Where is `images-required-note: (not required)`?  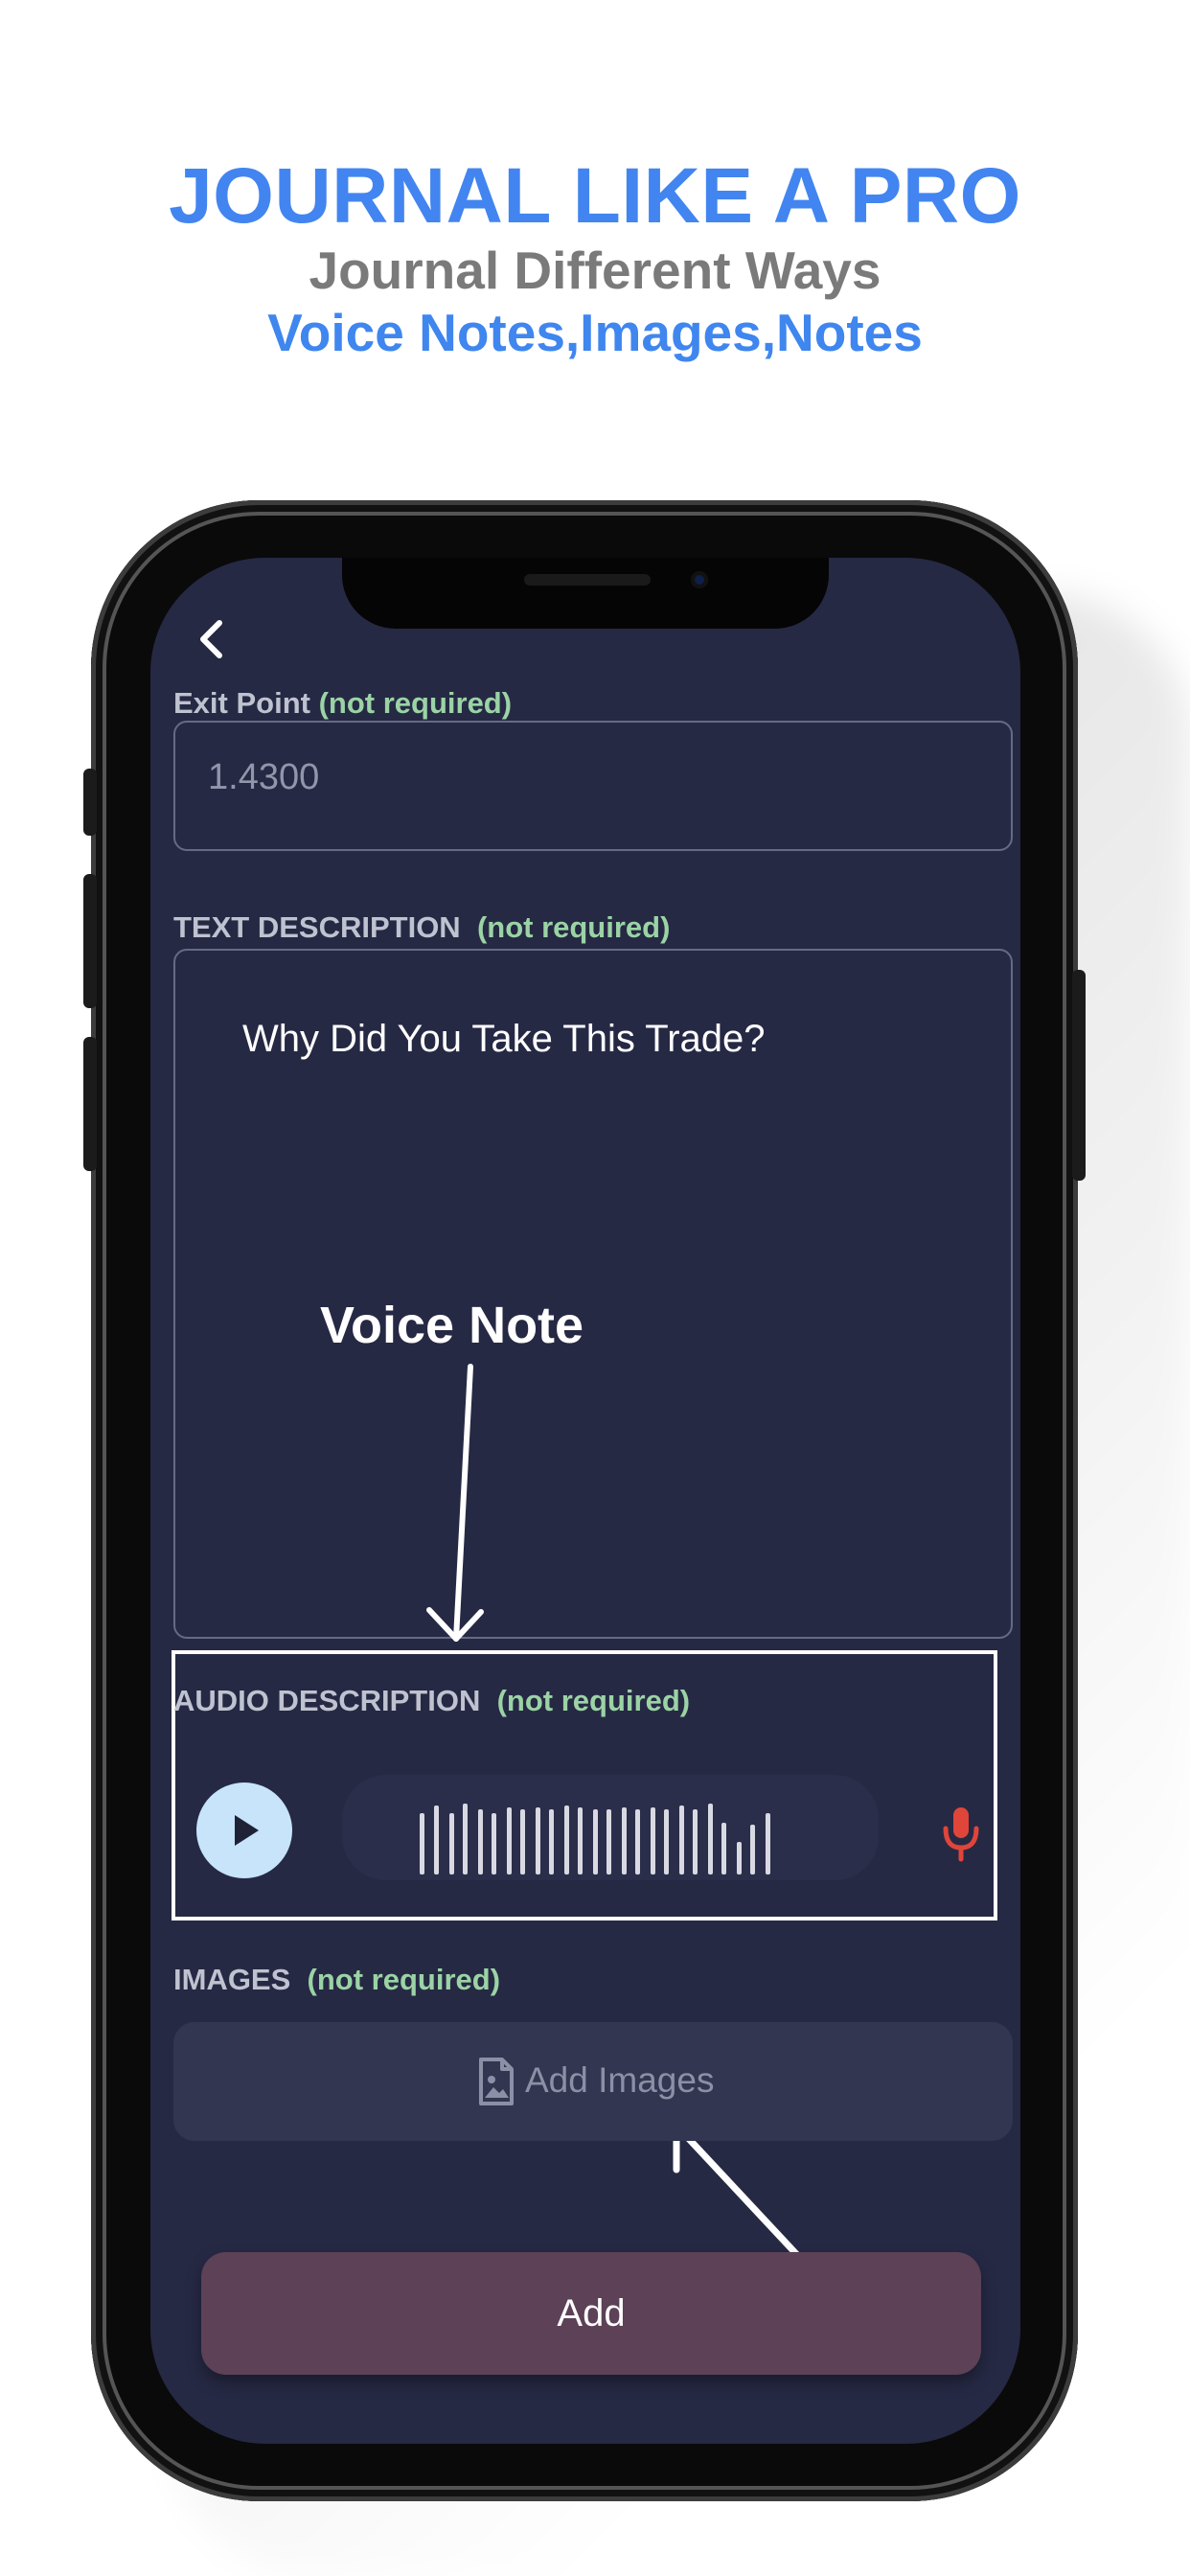
images-required-note: (not required) is located at coordinates (404, 1980).